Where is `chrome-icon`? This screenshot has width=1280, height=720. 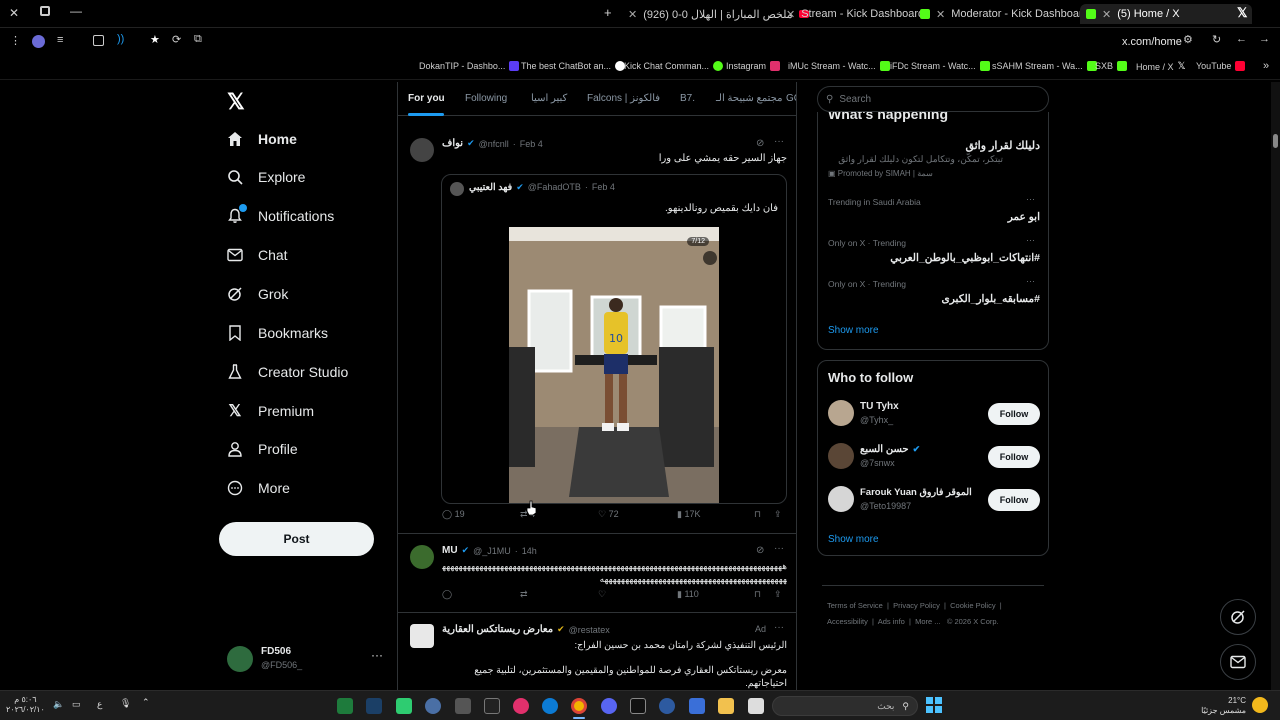
chrome-icon is located at coordinates (579, 706).